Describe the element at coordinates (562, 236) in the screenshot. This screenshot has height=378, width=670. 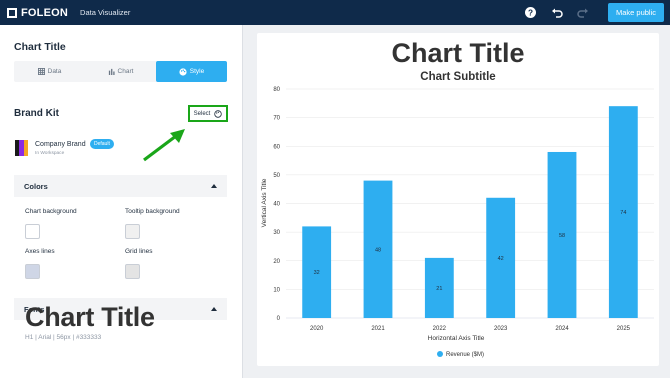
I see `bar-data-label: 58` at that location.